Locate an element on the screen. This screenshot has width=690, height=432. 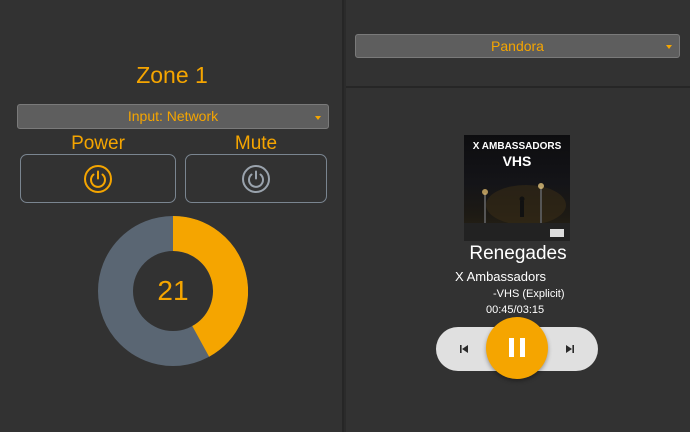
pause-icon is located at coordinates (517, 347).